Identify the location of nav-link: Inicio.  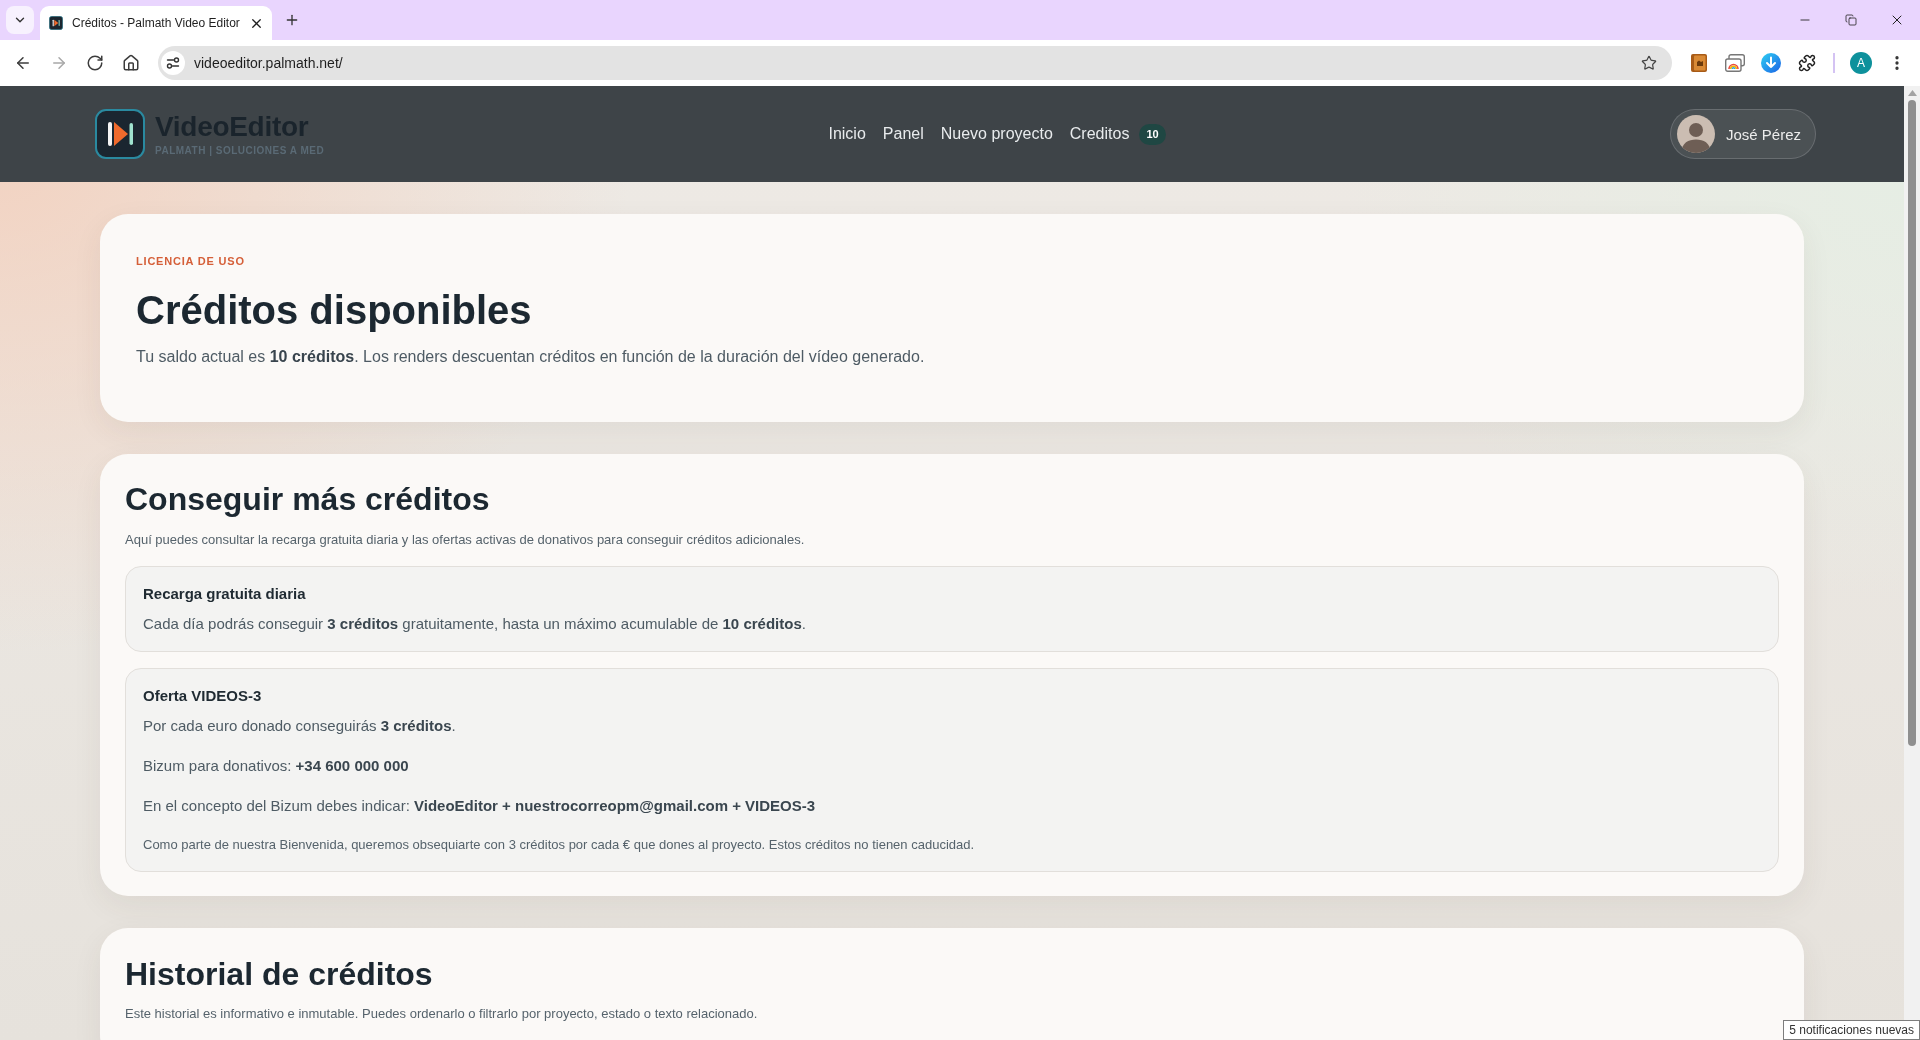
(847, 134).